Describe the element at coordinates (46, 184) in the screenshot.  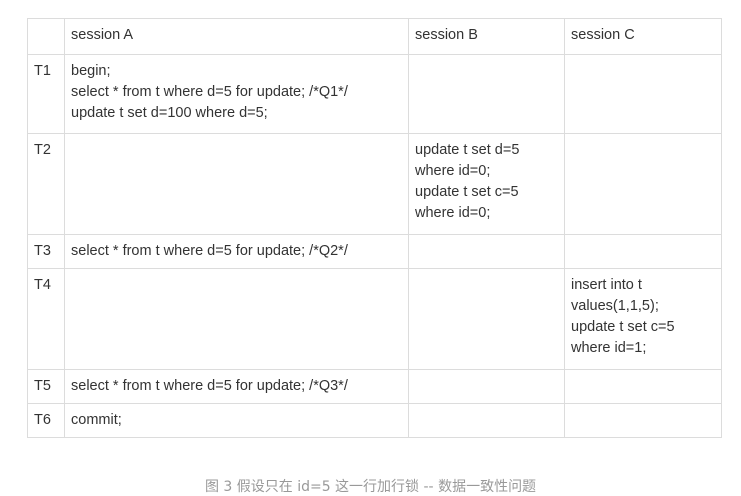
I see `time-cell: T2` at that location.